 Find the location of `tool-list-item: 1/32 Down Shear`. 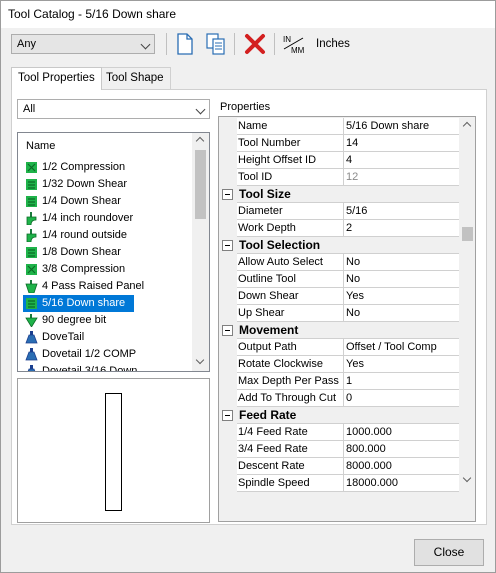

tool-list-item: 1/32 Down Shear is located at coordinates (107, 184).